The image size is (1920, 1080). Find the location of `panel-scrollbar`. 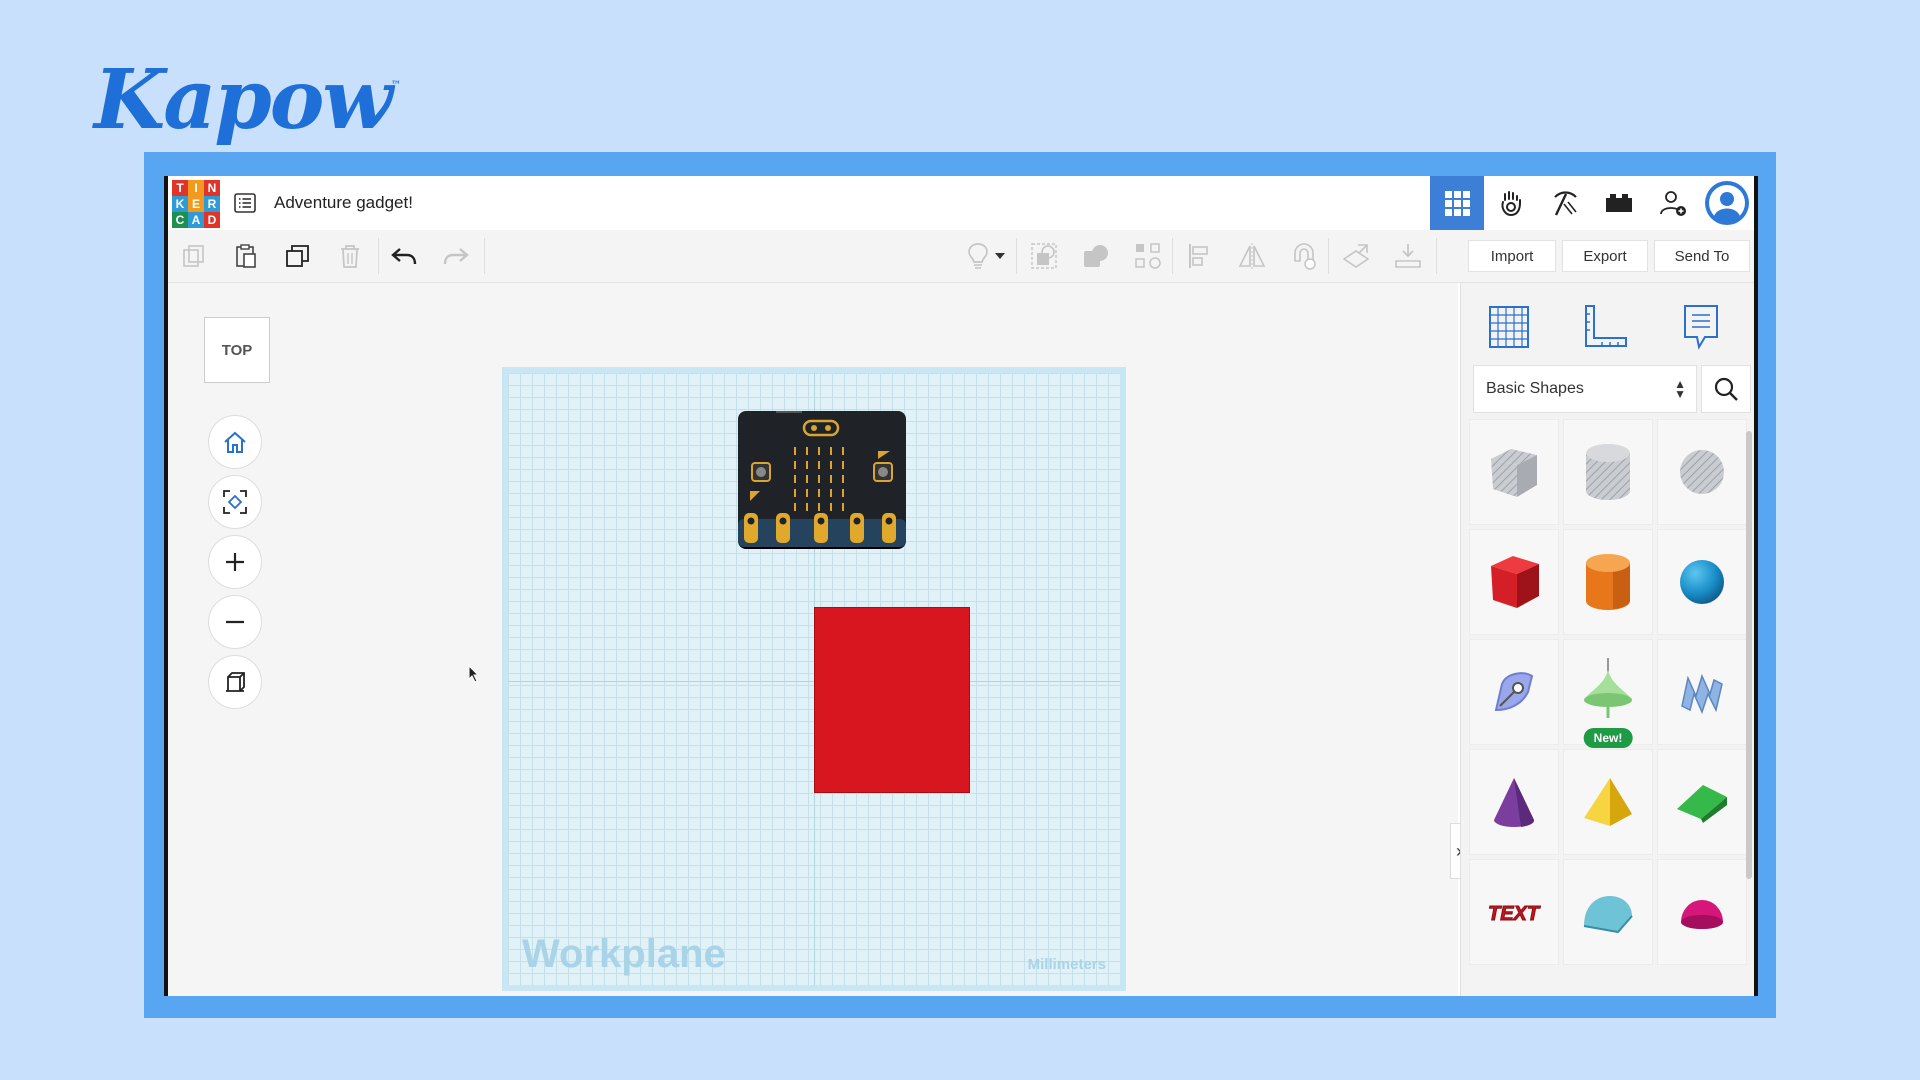

panel-scrollbar is located at coordinates (1749, 655).